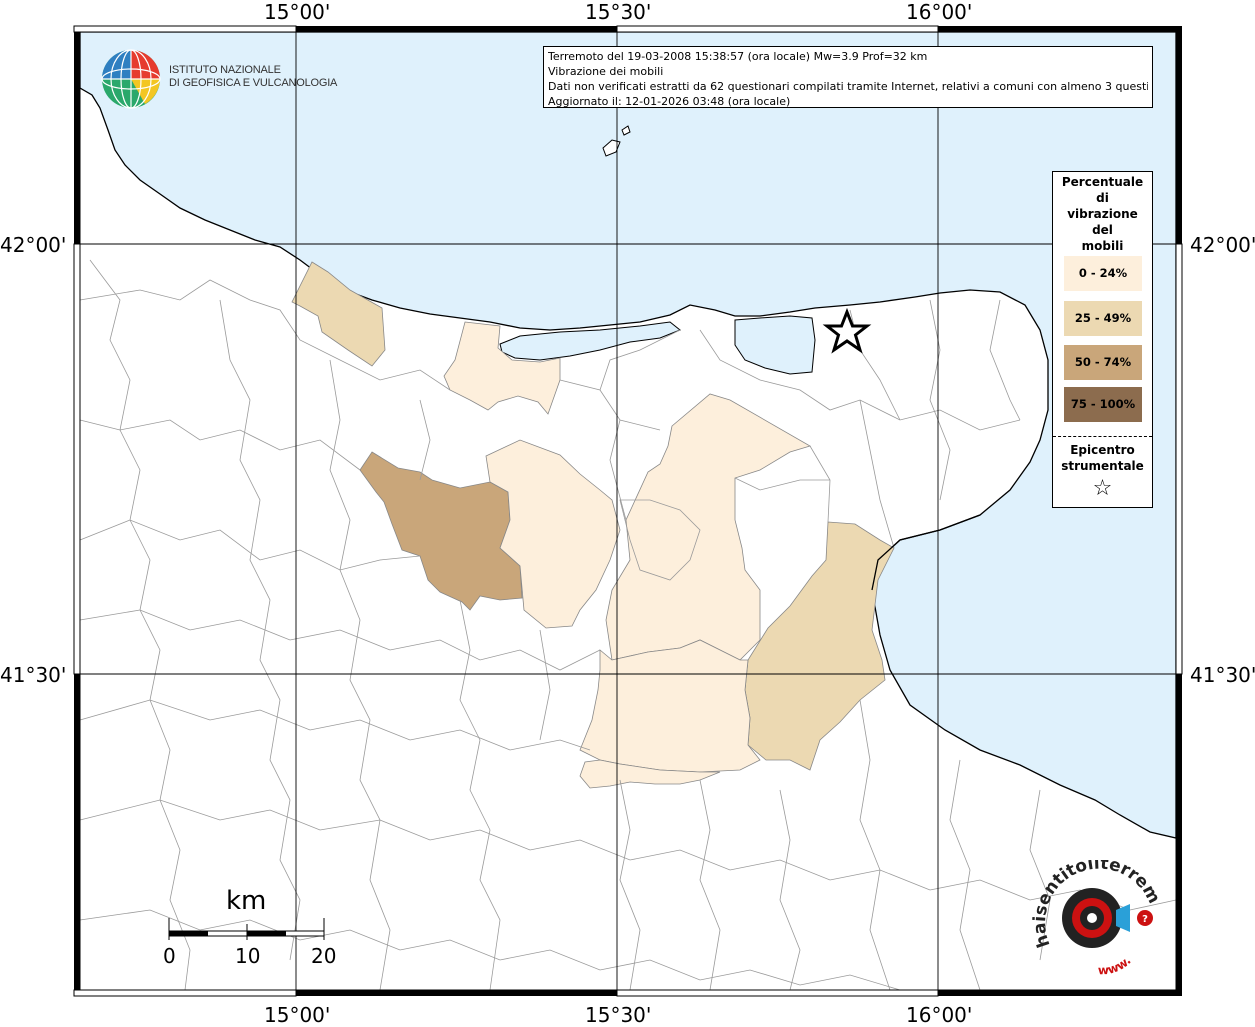 Image resolution: width=1255 pixels, height=1027 pixels. Describe the element at coordinates (297, 1015) in the screenshot. I see `lon-label-bottom-1: 15°00'` at that location.